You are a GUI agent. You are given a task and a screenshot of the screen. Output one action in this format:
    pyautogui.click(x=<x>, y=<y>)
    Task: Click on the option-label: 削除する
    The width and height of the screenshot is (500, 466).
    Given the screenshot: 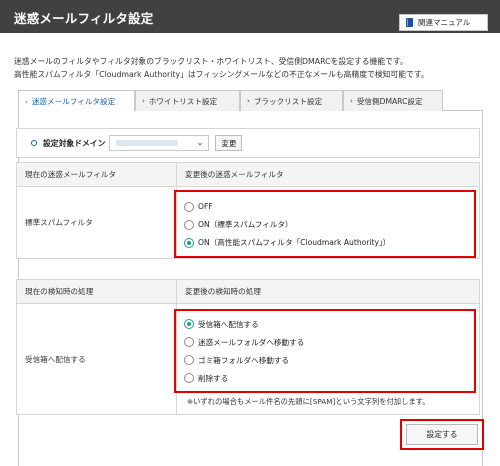 What is the action you would take?
    pyautogui.click(x=213, y=378)
    